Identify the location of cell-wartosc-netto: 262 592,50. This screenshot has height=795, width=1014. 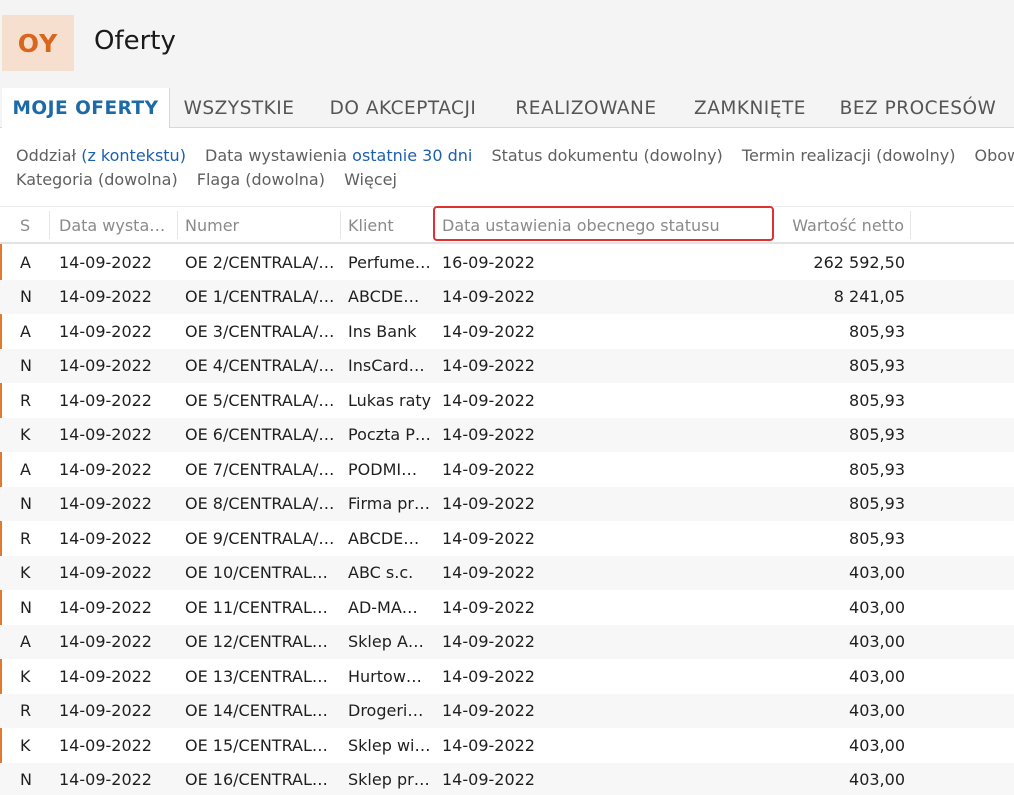
(859, 262).